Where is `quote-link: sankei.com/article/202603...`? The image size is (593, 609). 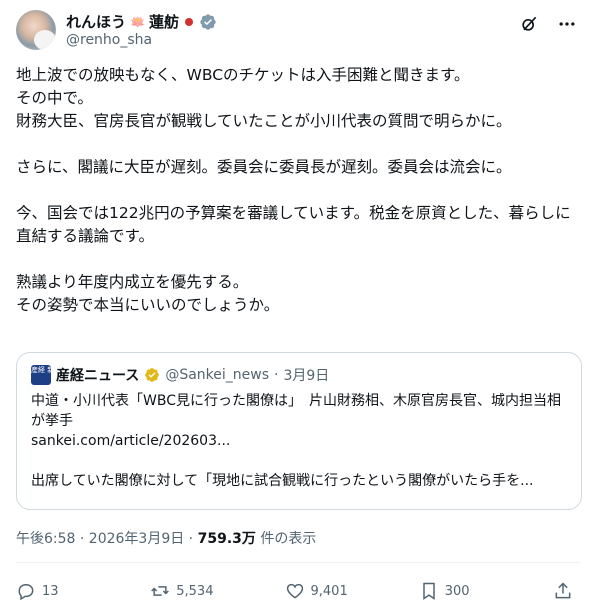
quote-link: sankei.com/article/202603... is located at coordinates (299, 441).